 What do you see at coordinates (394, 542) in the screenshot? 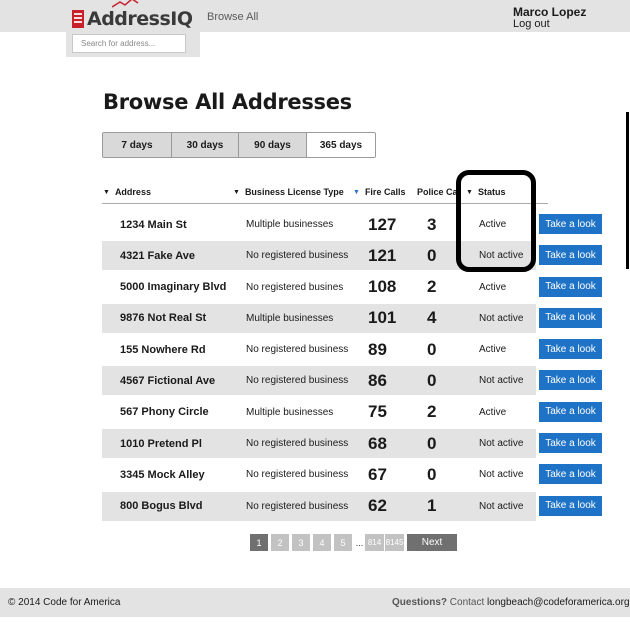
I see `page-button-8145: 8145` at bounding box center [394, 542].